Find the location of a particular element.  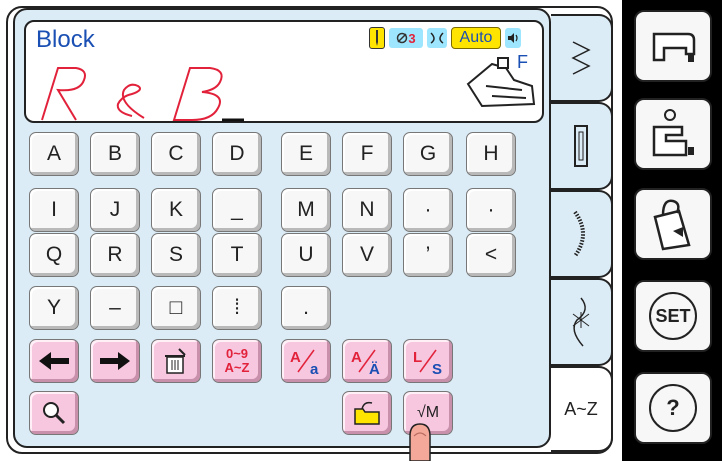

tab-alphabet: A~Z is located at coordinates (582, 409).